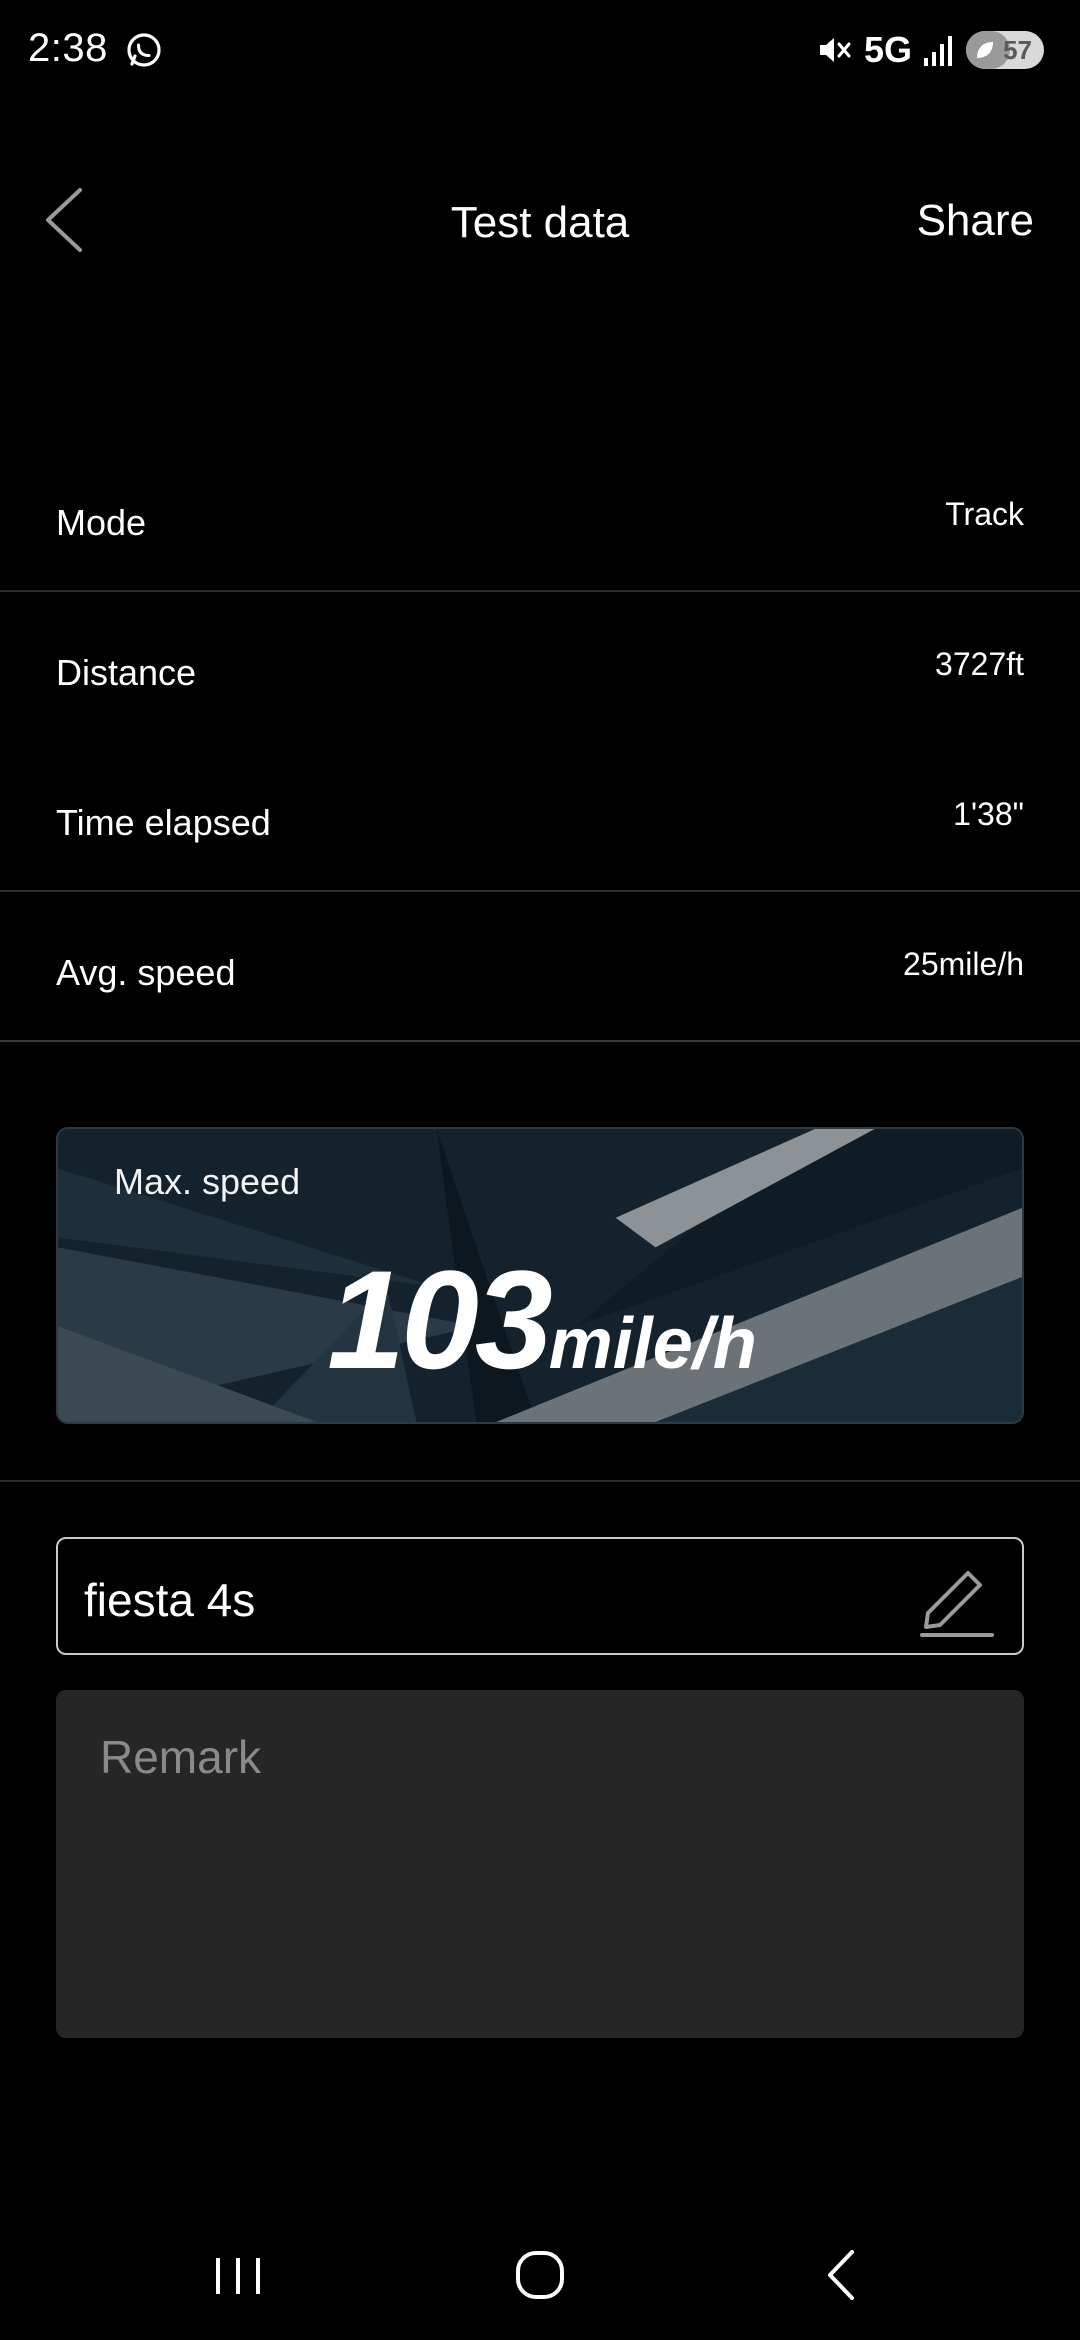  Describe the element at coordinates (163, 822) in the screenshot. I see `time-elapsed-label: Time elapsed` at that location.